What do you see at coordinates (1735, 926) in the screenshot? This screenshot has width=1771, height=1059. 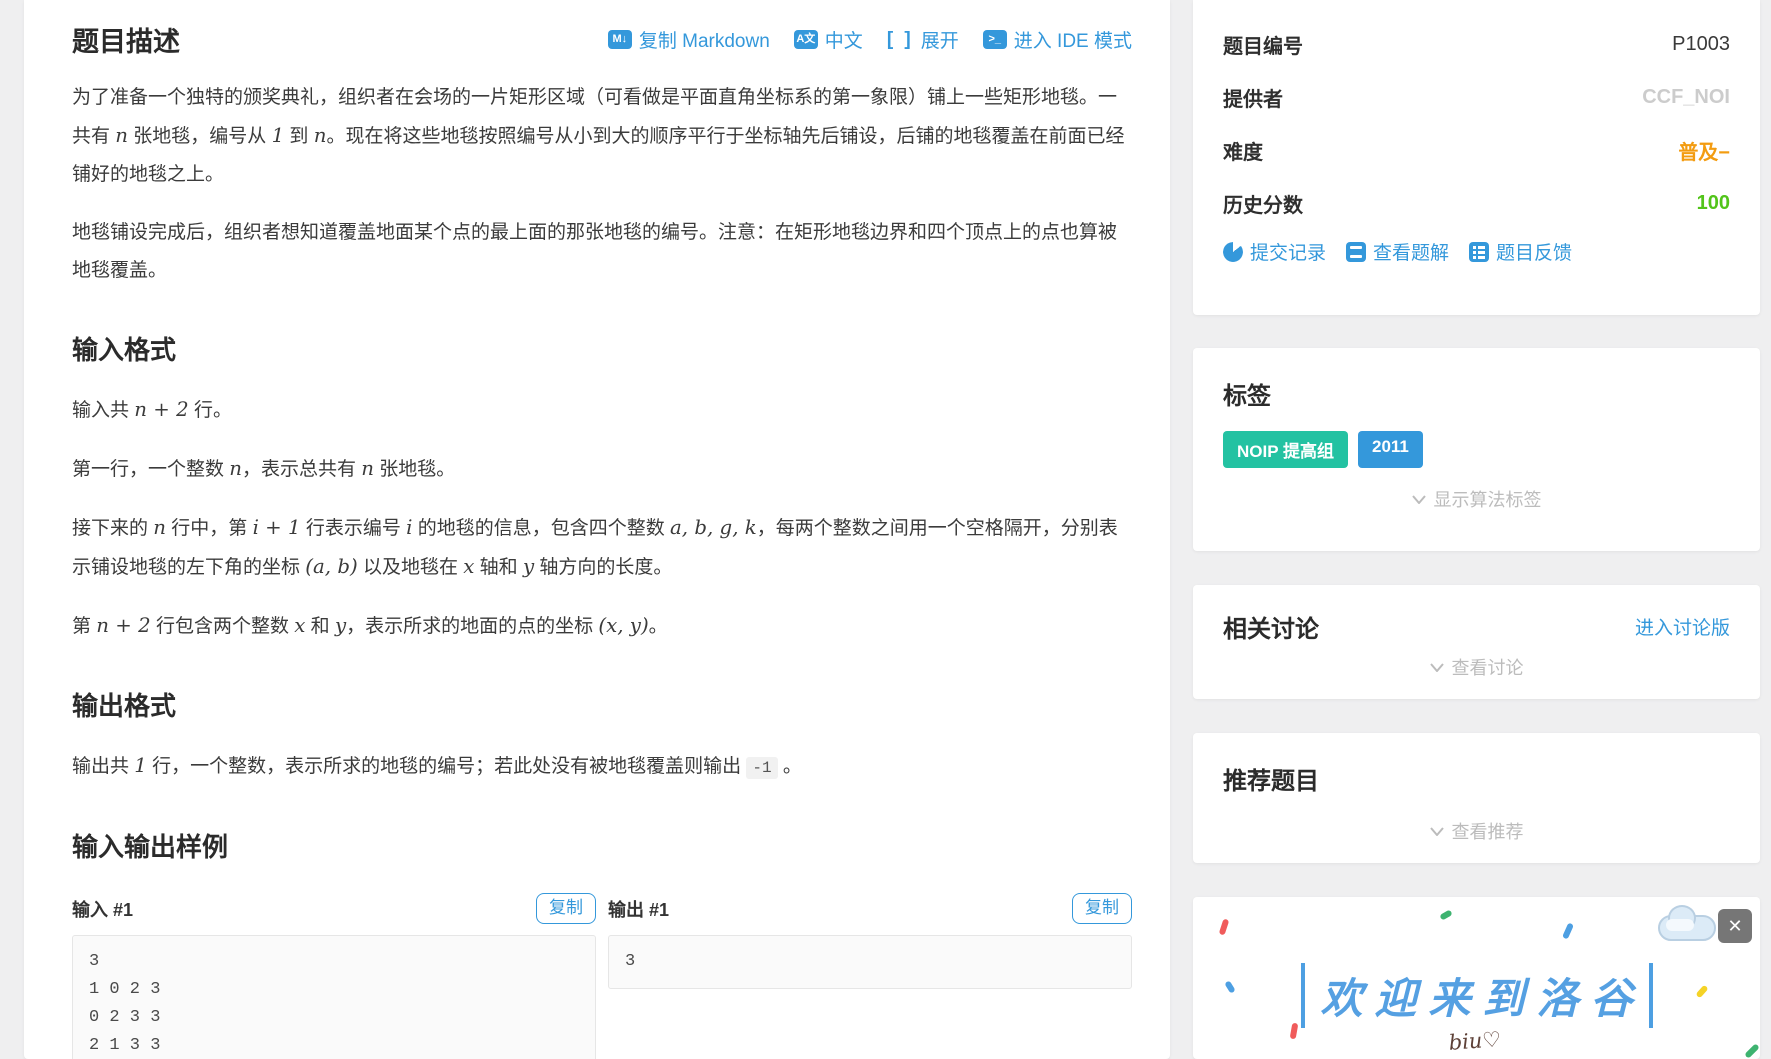 I see `ad-close-button: ✕` at bounding box center [1735, 926].